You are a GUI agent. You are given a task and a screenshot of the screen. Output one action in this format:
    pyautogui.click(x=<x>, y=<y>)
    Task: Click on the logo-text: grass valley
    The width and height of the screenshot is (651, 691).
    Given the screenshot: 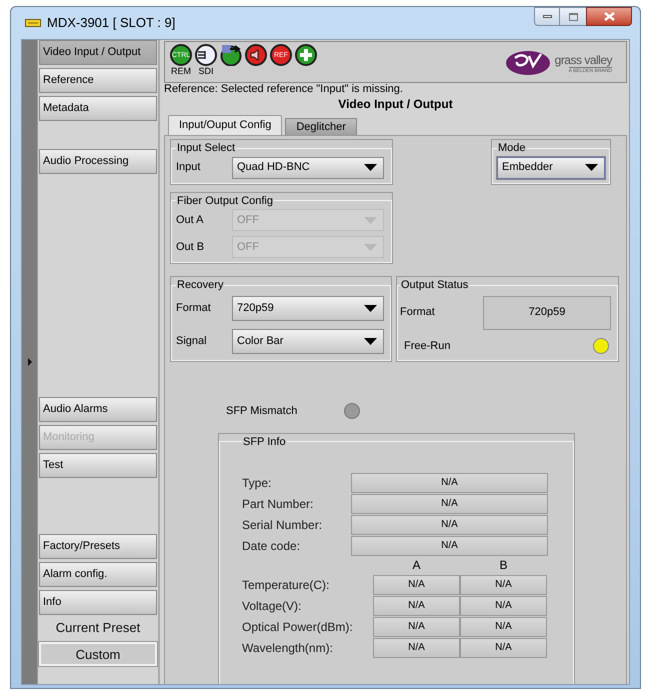 What is the action you would take?
    pyautogui.click(x=583, y=59)
    